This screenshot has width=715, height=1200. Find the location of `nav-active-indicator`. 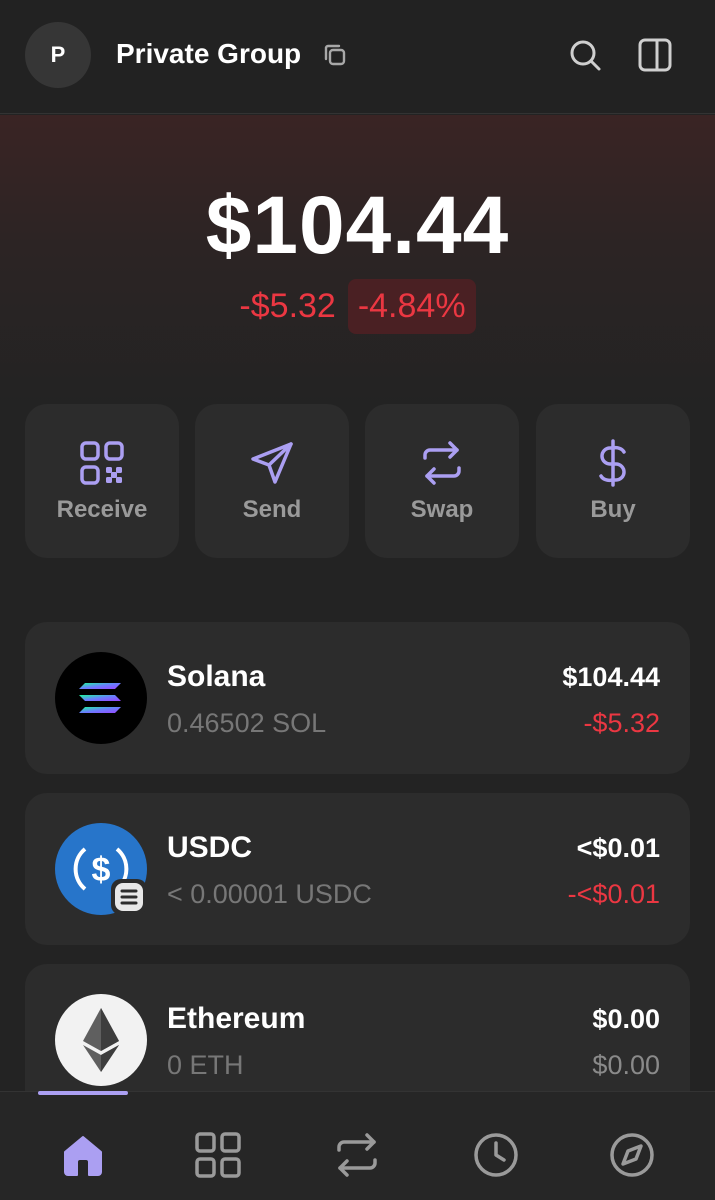

nav-active-indicator is located at coordinates (83, 1093).